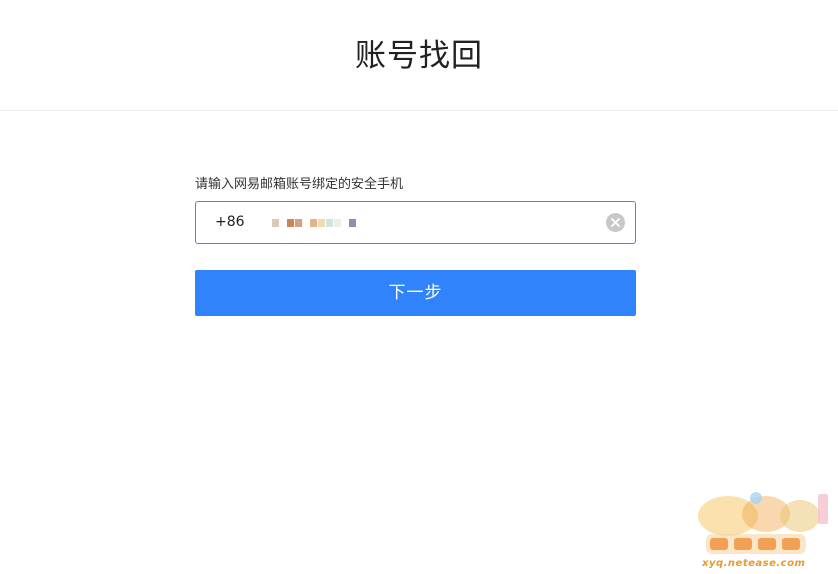 This screenshot has width=838, height=574. I want to click on phone-prompt-label: 请输入网易邮箱账号绑定的安全手机, so click(299, 184).